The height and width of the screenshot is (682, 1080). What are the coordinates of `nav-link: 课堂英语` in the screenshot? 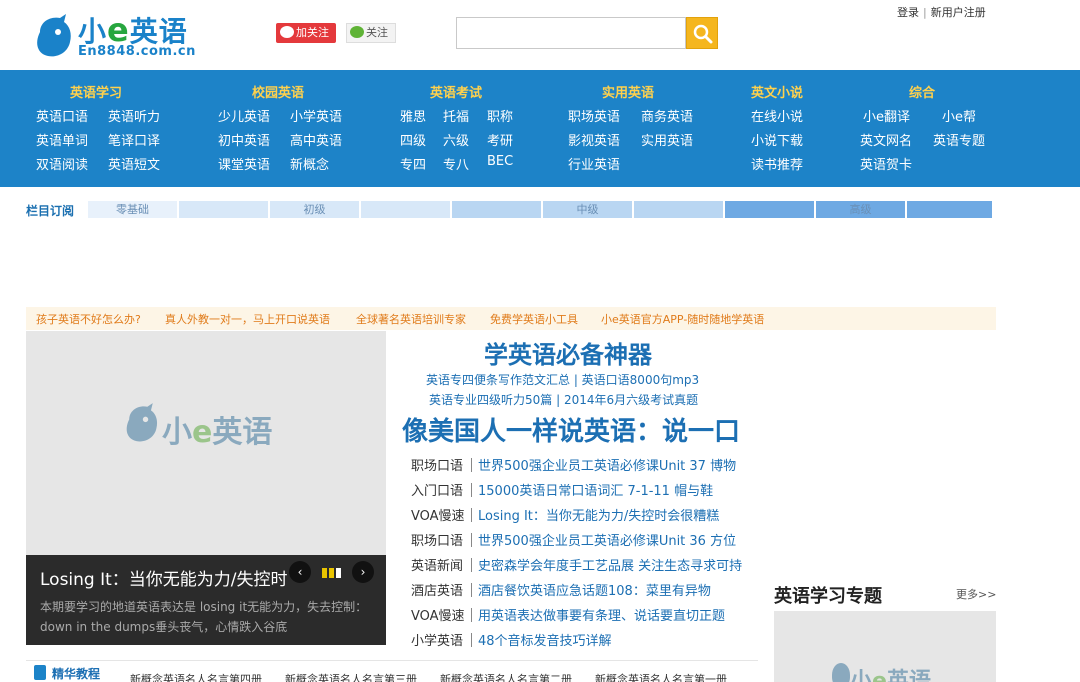 It's located at (244, 163).